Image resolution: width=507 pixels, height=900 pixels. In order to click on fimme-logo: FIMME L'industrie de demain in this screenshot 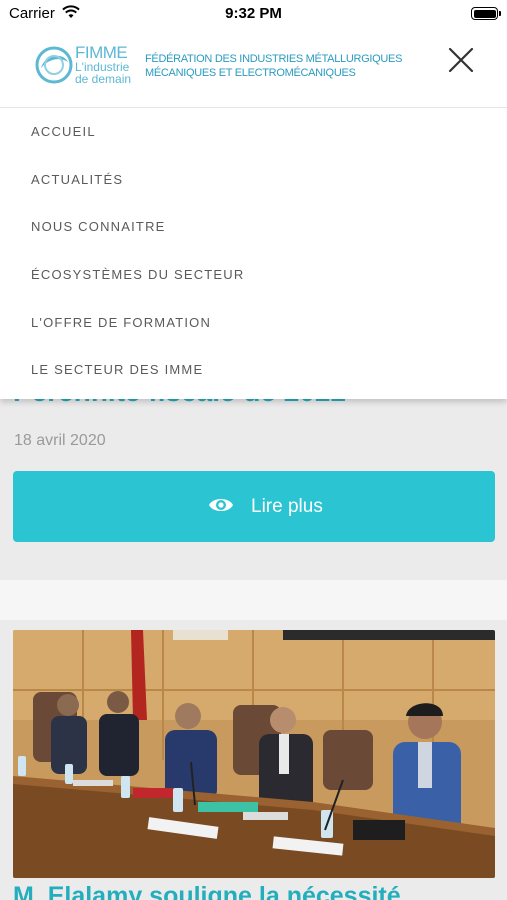, I will do `click(85, 67)`.